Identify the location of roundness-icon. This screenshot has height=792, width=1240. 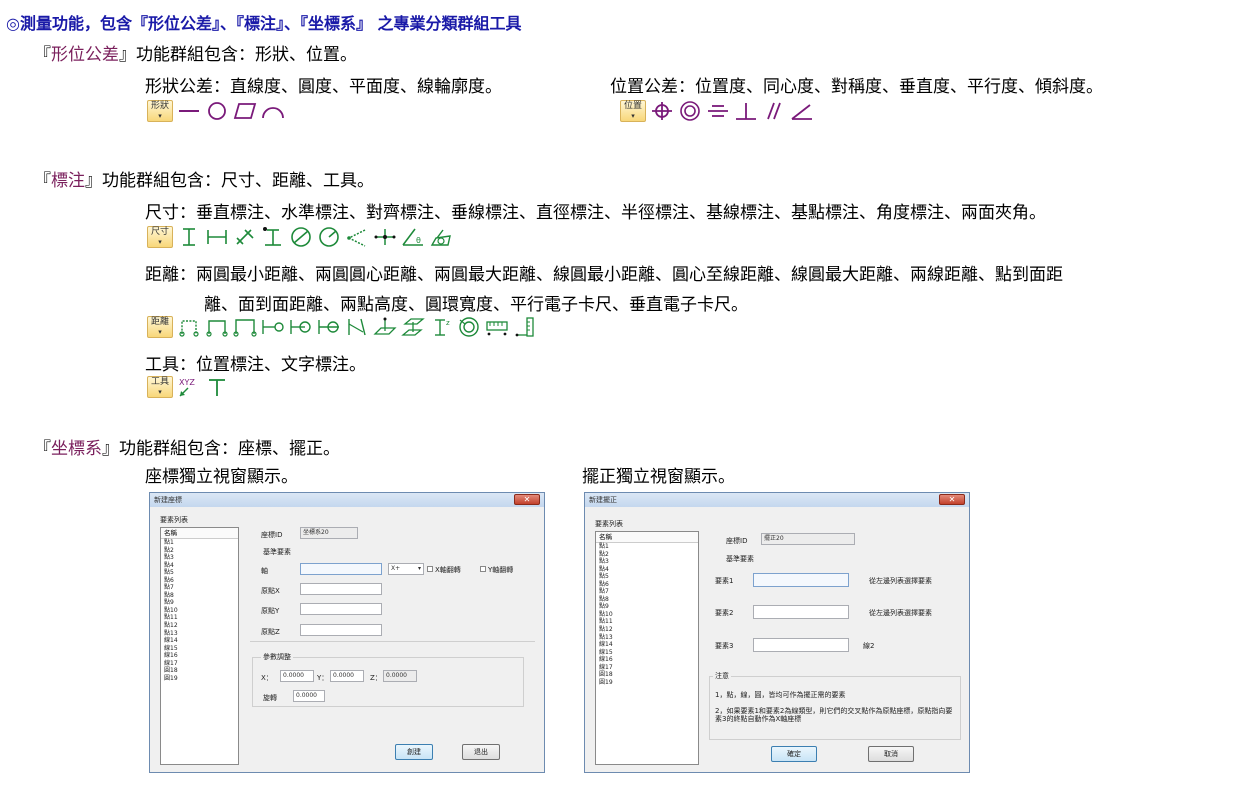
(217, 111).